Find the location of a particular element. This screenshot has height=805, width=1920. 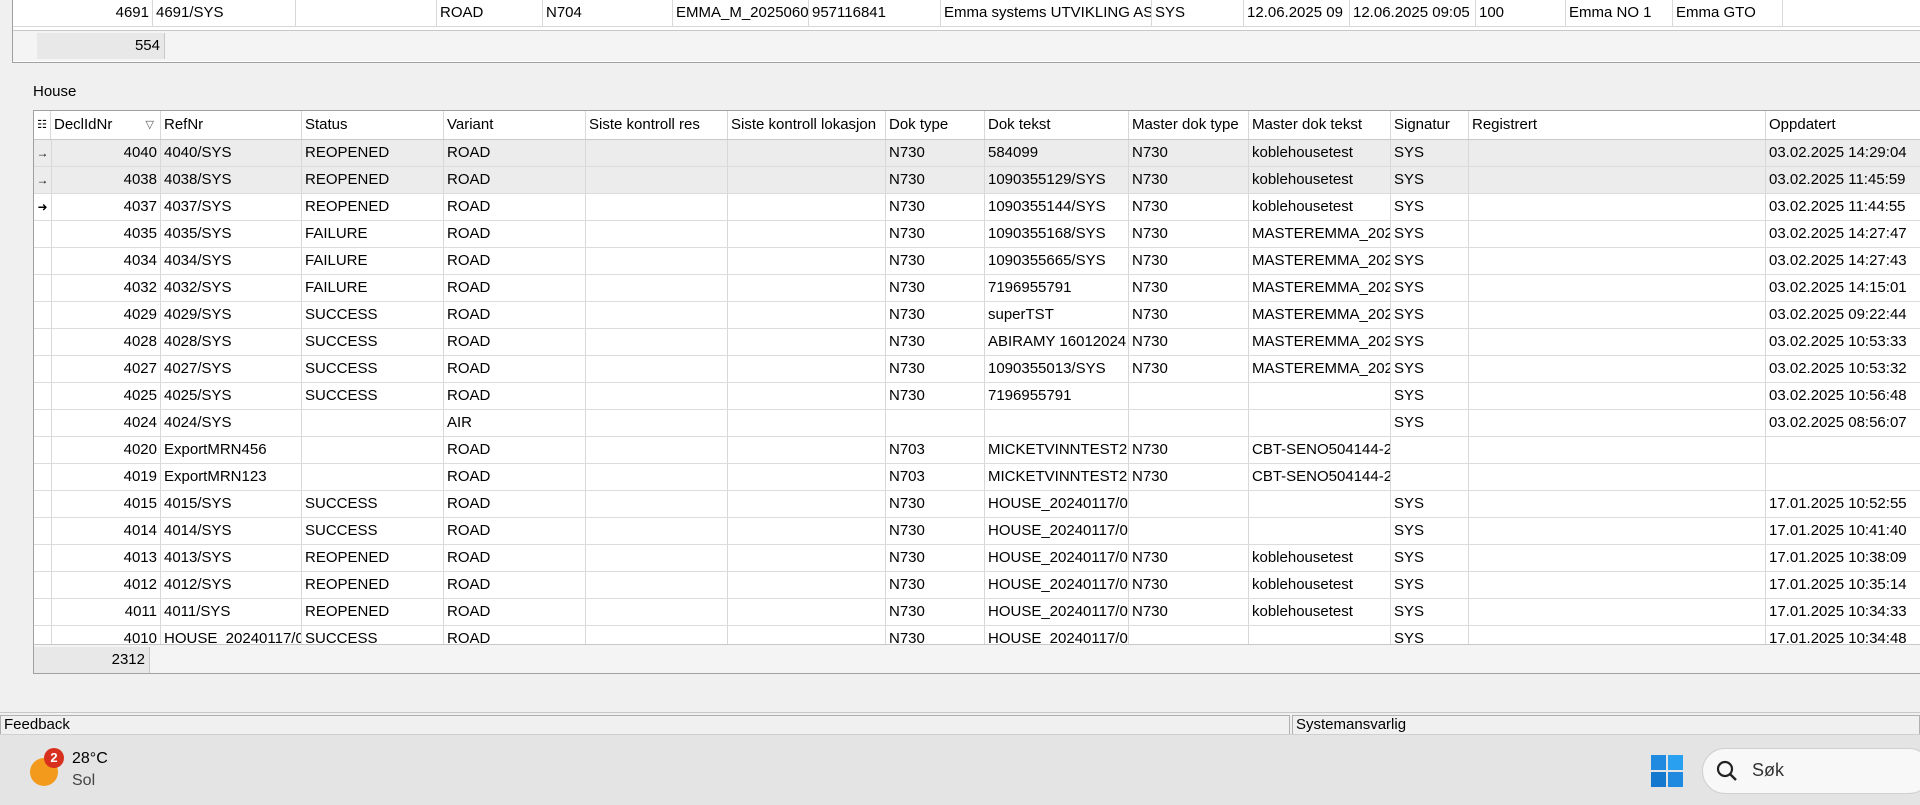

col-header-siste-kontroll-res: Siste kontroll res is located at coordinates (657, 125).